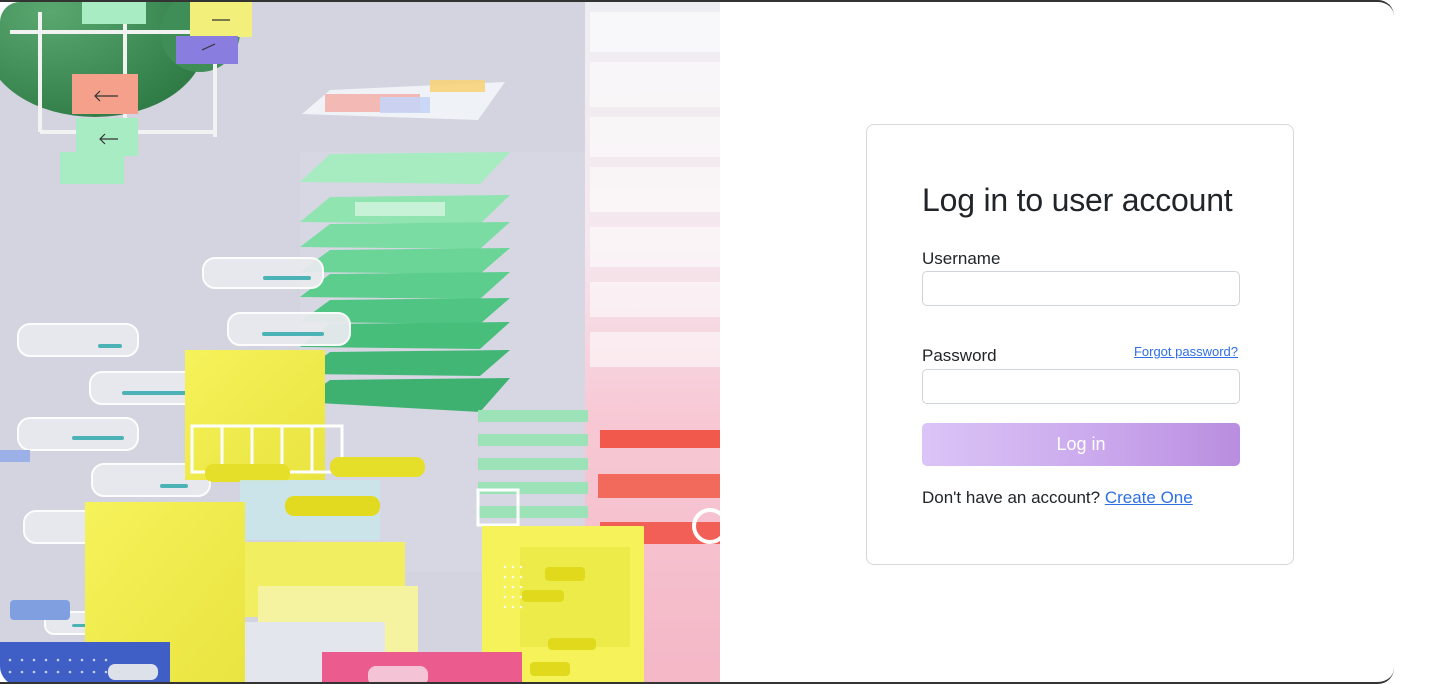 The height and width of the screenshot is (684, 1440). I want to click on login-title: Log in to user account, so click(1077, 200).